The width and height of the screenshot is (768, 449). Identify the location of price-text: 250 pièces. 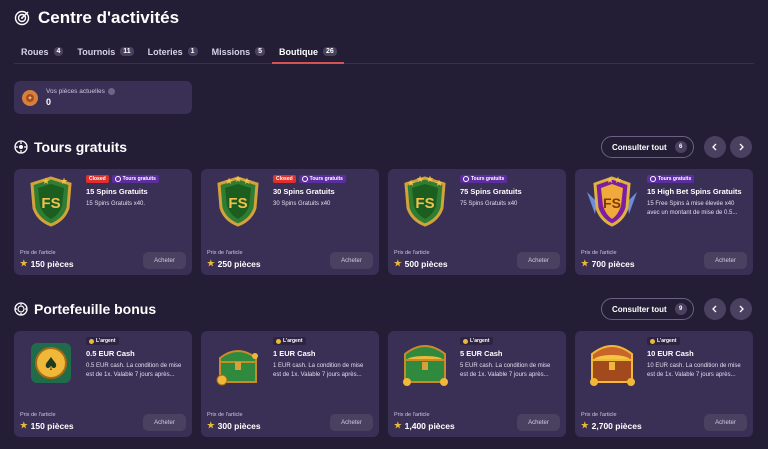
(239, 263).